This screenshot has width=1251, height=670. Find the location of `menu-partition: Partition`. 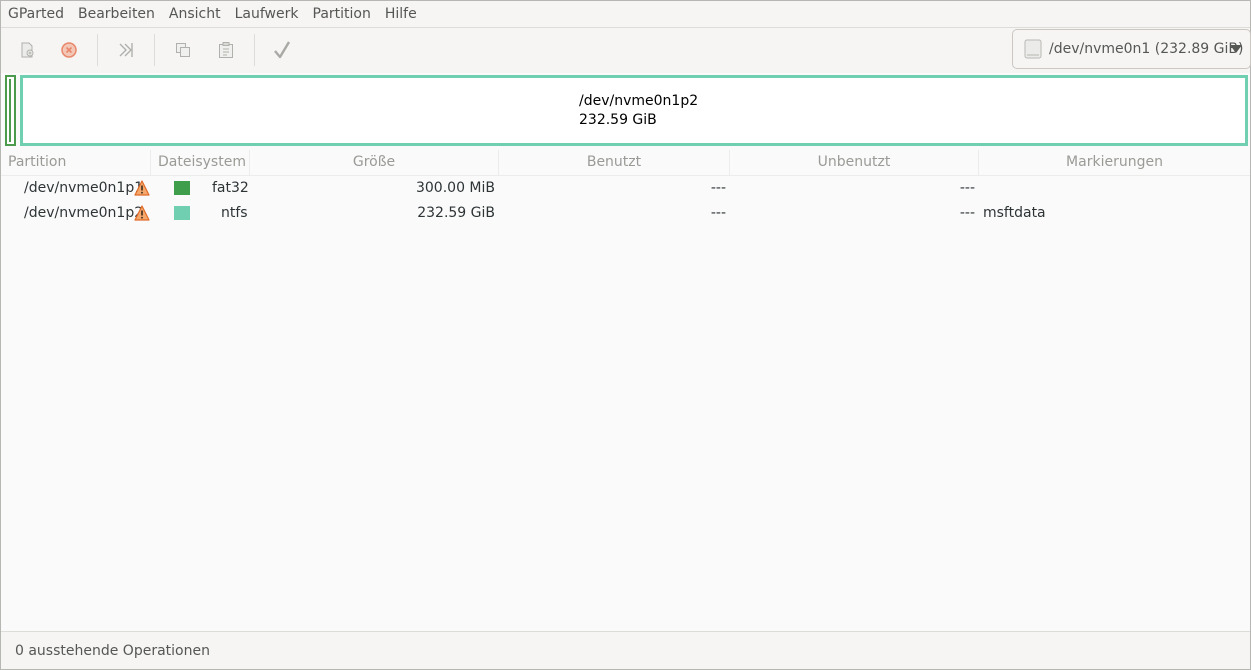

menu-partition: Partition is located at coordinates (342, 14).